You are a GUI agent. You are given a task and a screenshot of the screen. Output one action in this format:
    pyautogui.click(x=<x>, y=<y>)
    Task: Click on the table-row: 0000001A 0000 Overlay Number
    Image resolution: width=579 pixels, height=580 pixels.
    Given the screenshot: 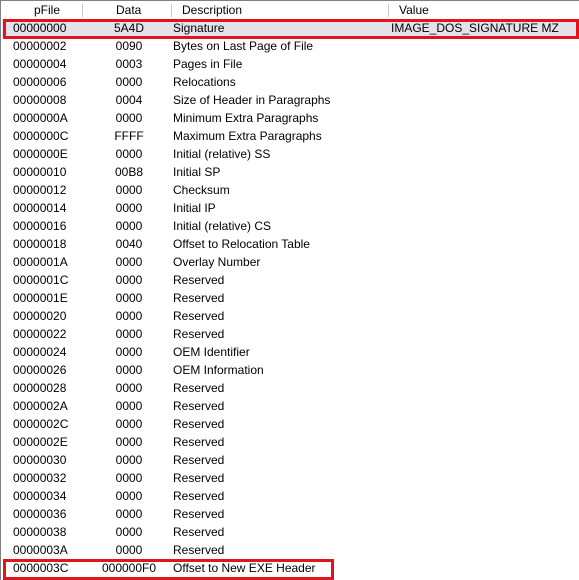 What is the action you would take?
    pyautogui.click(x=290, y=262)
    